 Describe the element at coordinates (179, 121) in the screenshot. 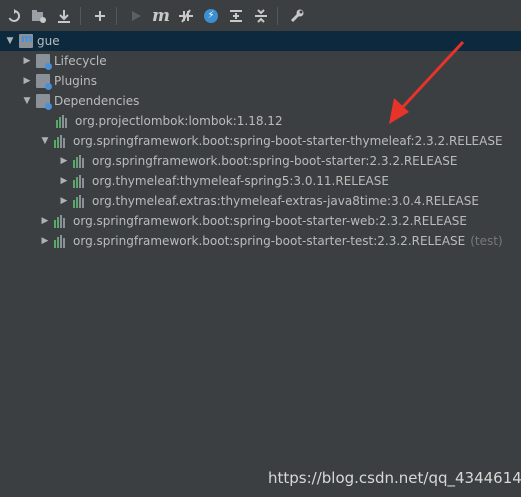

I see `dependency-label: org.projectlombok:lombok:1.18.12` at that location.